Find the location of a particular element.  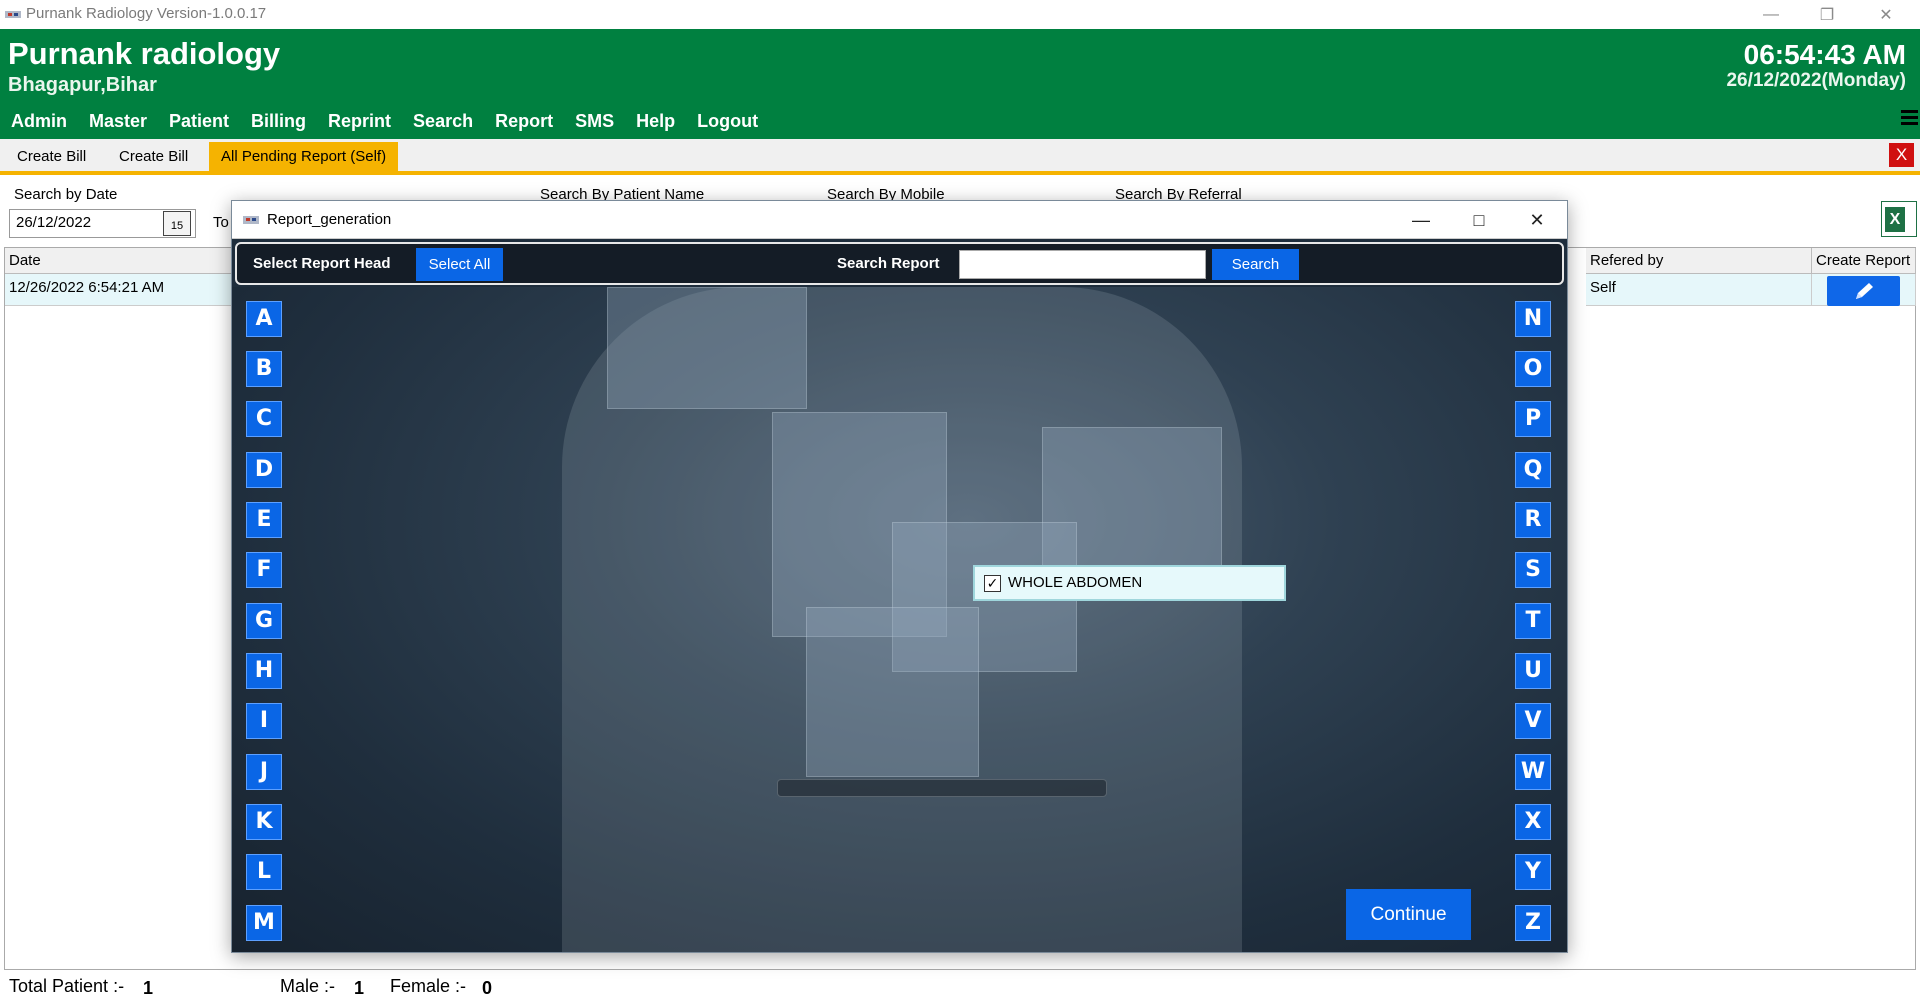

letter-w-button: W is located at coordinates (1533, 772).